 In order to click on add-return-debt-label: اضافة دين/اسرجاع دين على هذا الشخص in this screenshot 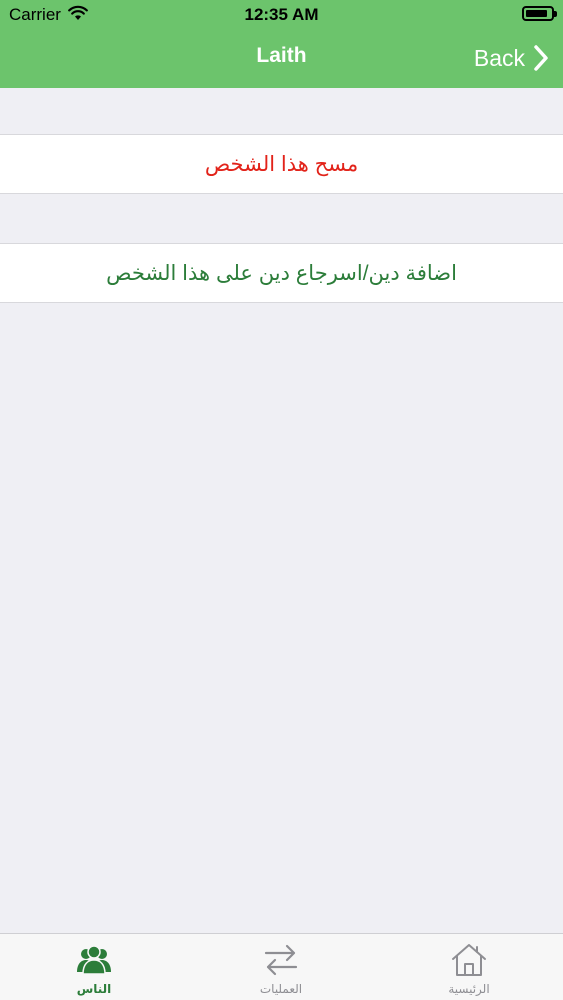, I will do `click(281, 273)`.